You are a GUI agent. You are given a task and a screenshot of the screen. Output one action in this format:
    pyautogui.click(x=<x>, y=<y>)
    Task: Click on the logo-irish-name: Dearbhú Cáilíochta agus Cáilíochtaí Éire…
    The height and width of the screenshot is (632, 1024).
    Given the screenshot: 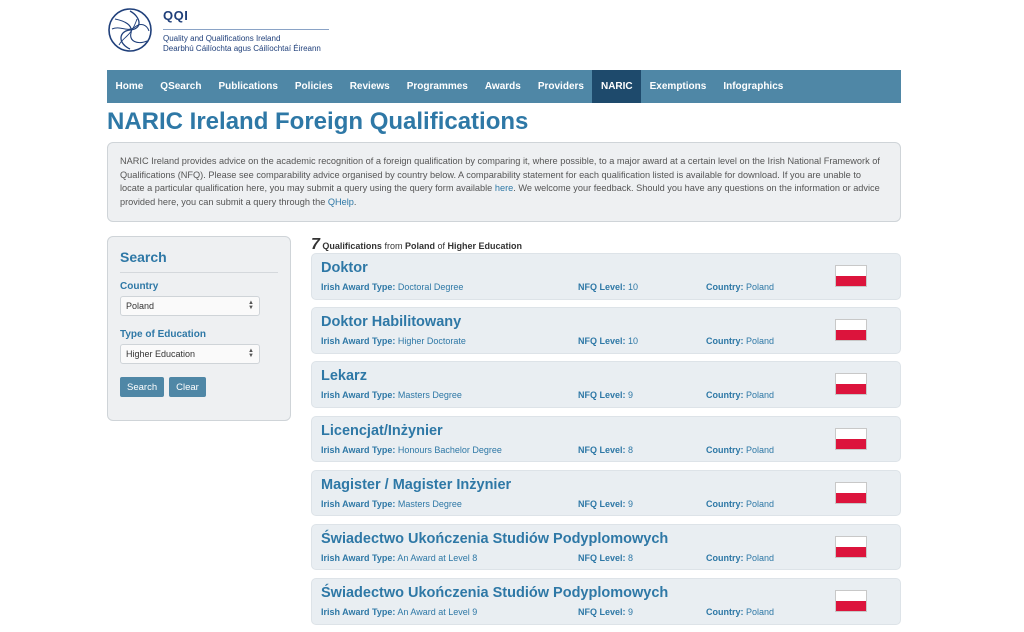 What is the action you would take?
    pyautogui.click(x=242, y=48)
    